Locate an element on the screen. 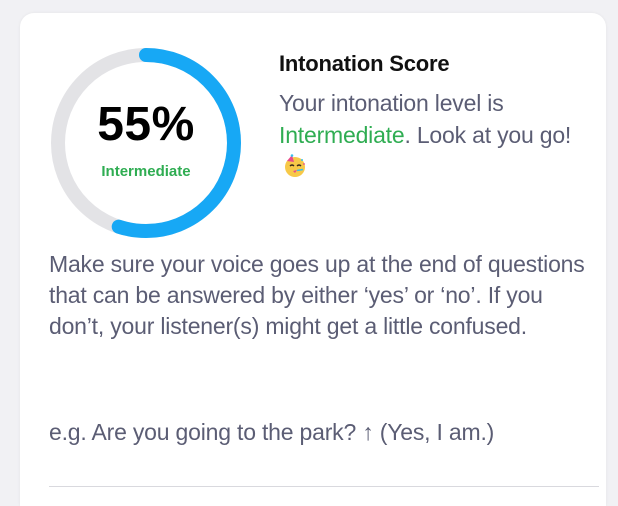 The width and height of the screenshot is (618, 506). description-prefix: Your intonation level is is located at coordinates (391, 103).